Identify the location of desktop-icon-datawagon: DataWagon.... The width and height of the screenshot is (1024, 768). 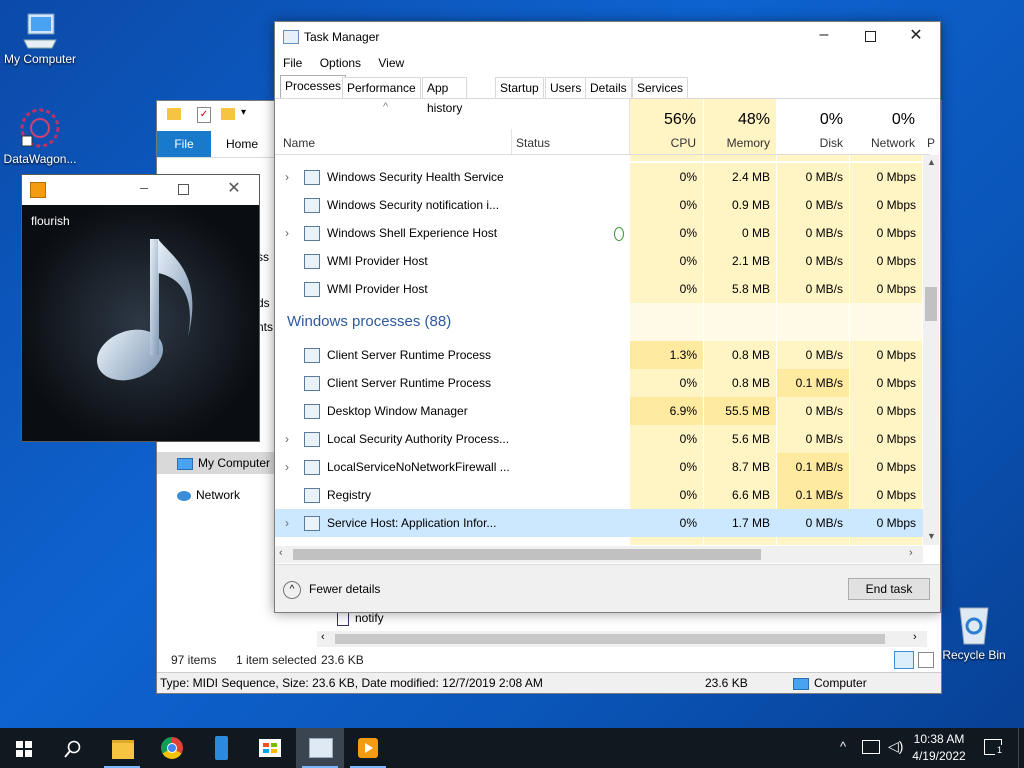
(40, 136).